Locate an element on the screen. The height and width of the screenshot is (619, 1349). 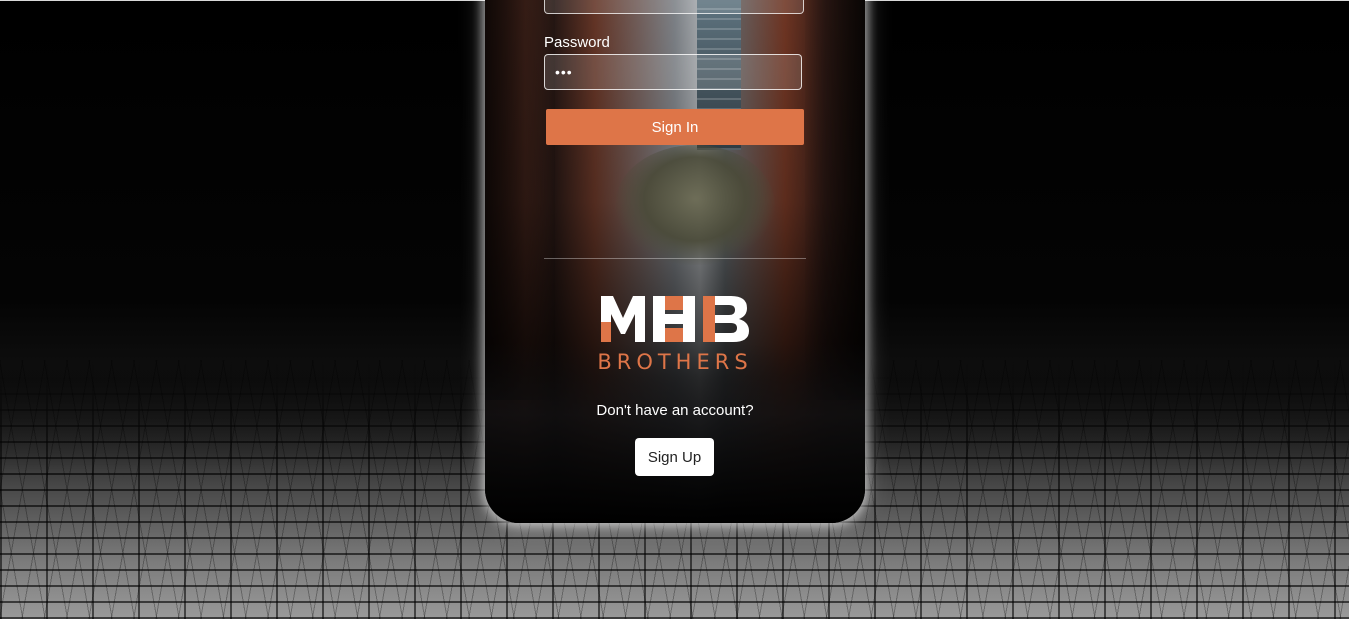
brothers-wordmark: BROTHERS is located at coordinates (675, 362).